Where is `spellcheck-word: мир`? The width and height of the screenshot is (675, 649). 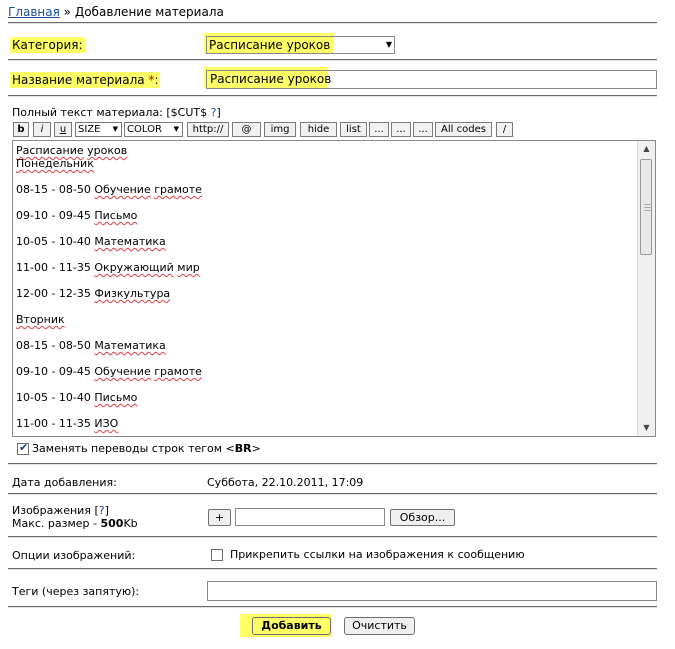
spellcheck-word: мир is located at coordinates (188, 267).